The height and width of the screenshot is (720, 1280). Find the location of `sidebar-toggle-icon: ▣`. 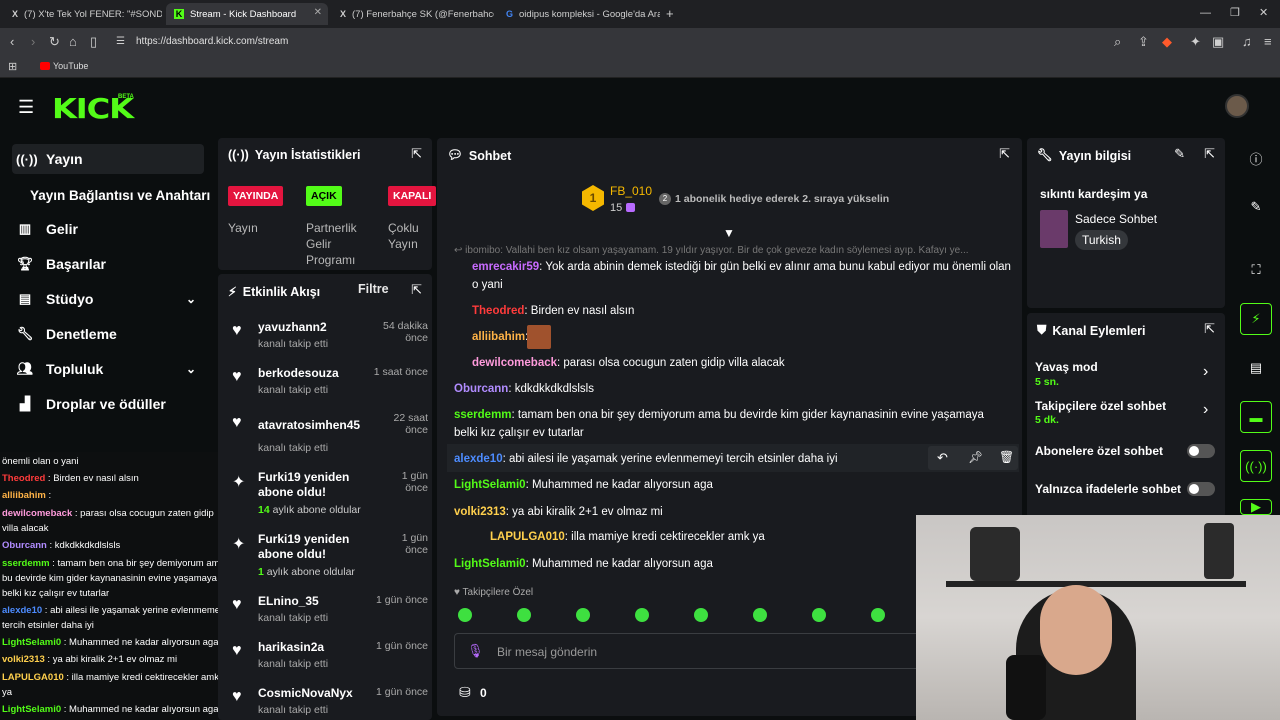

sidebar-toggle-icon: ▣ is located at coordinates (1218, 42).